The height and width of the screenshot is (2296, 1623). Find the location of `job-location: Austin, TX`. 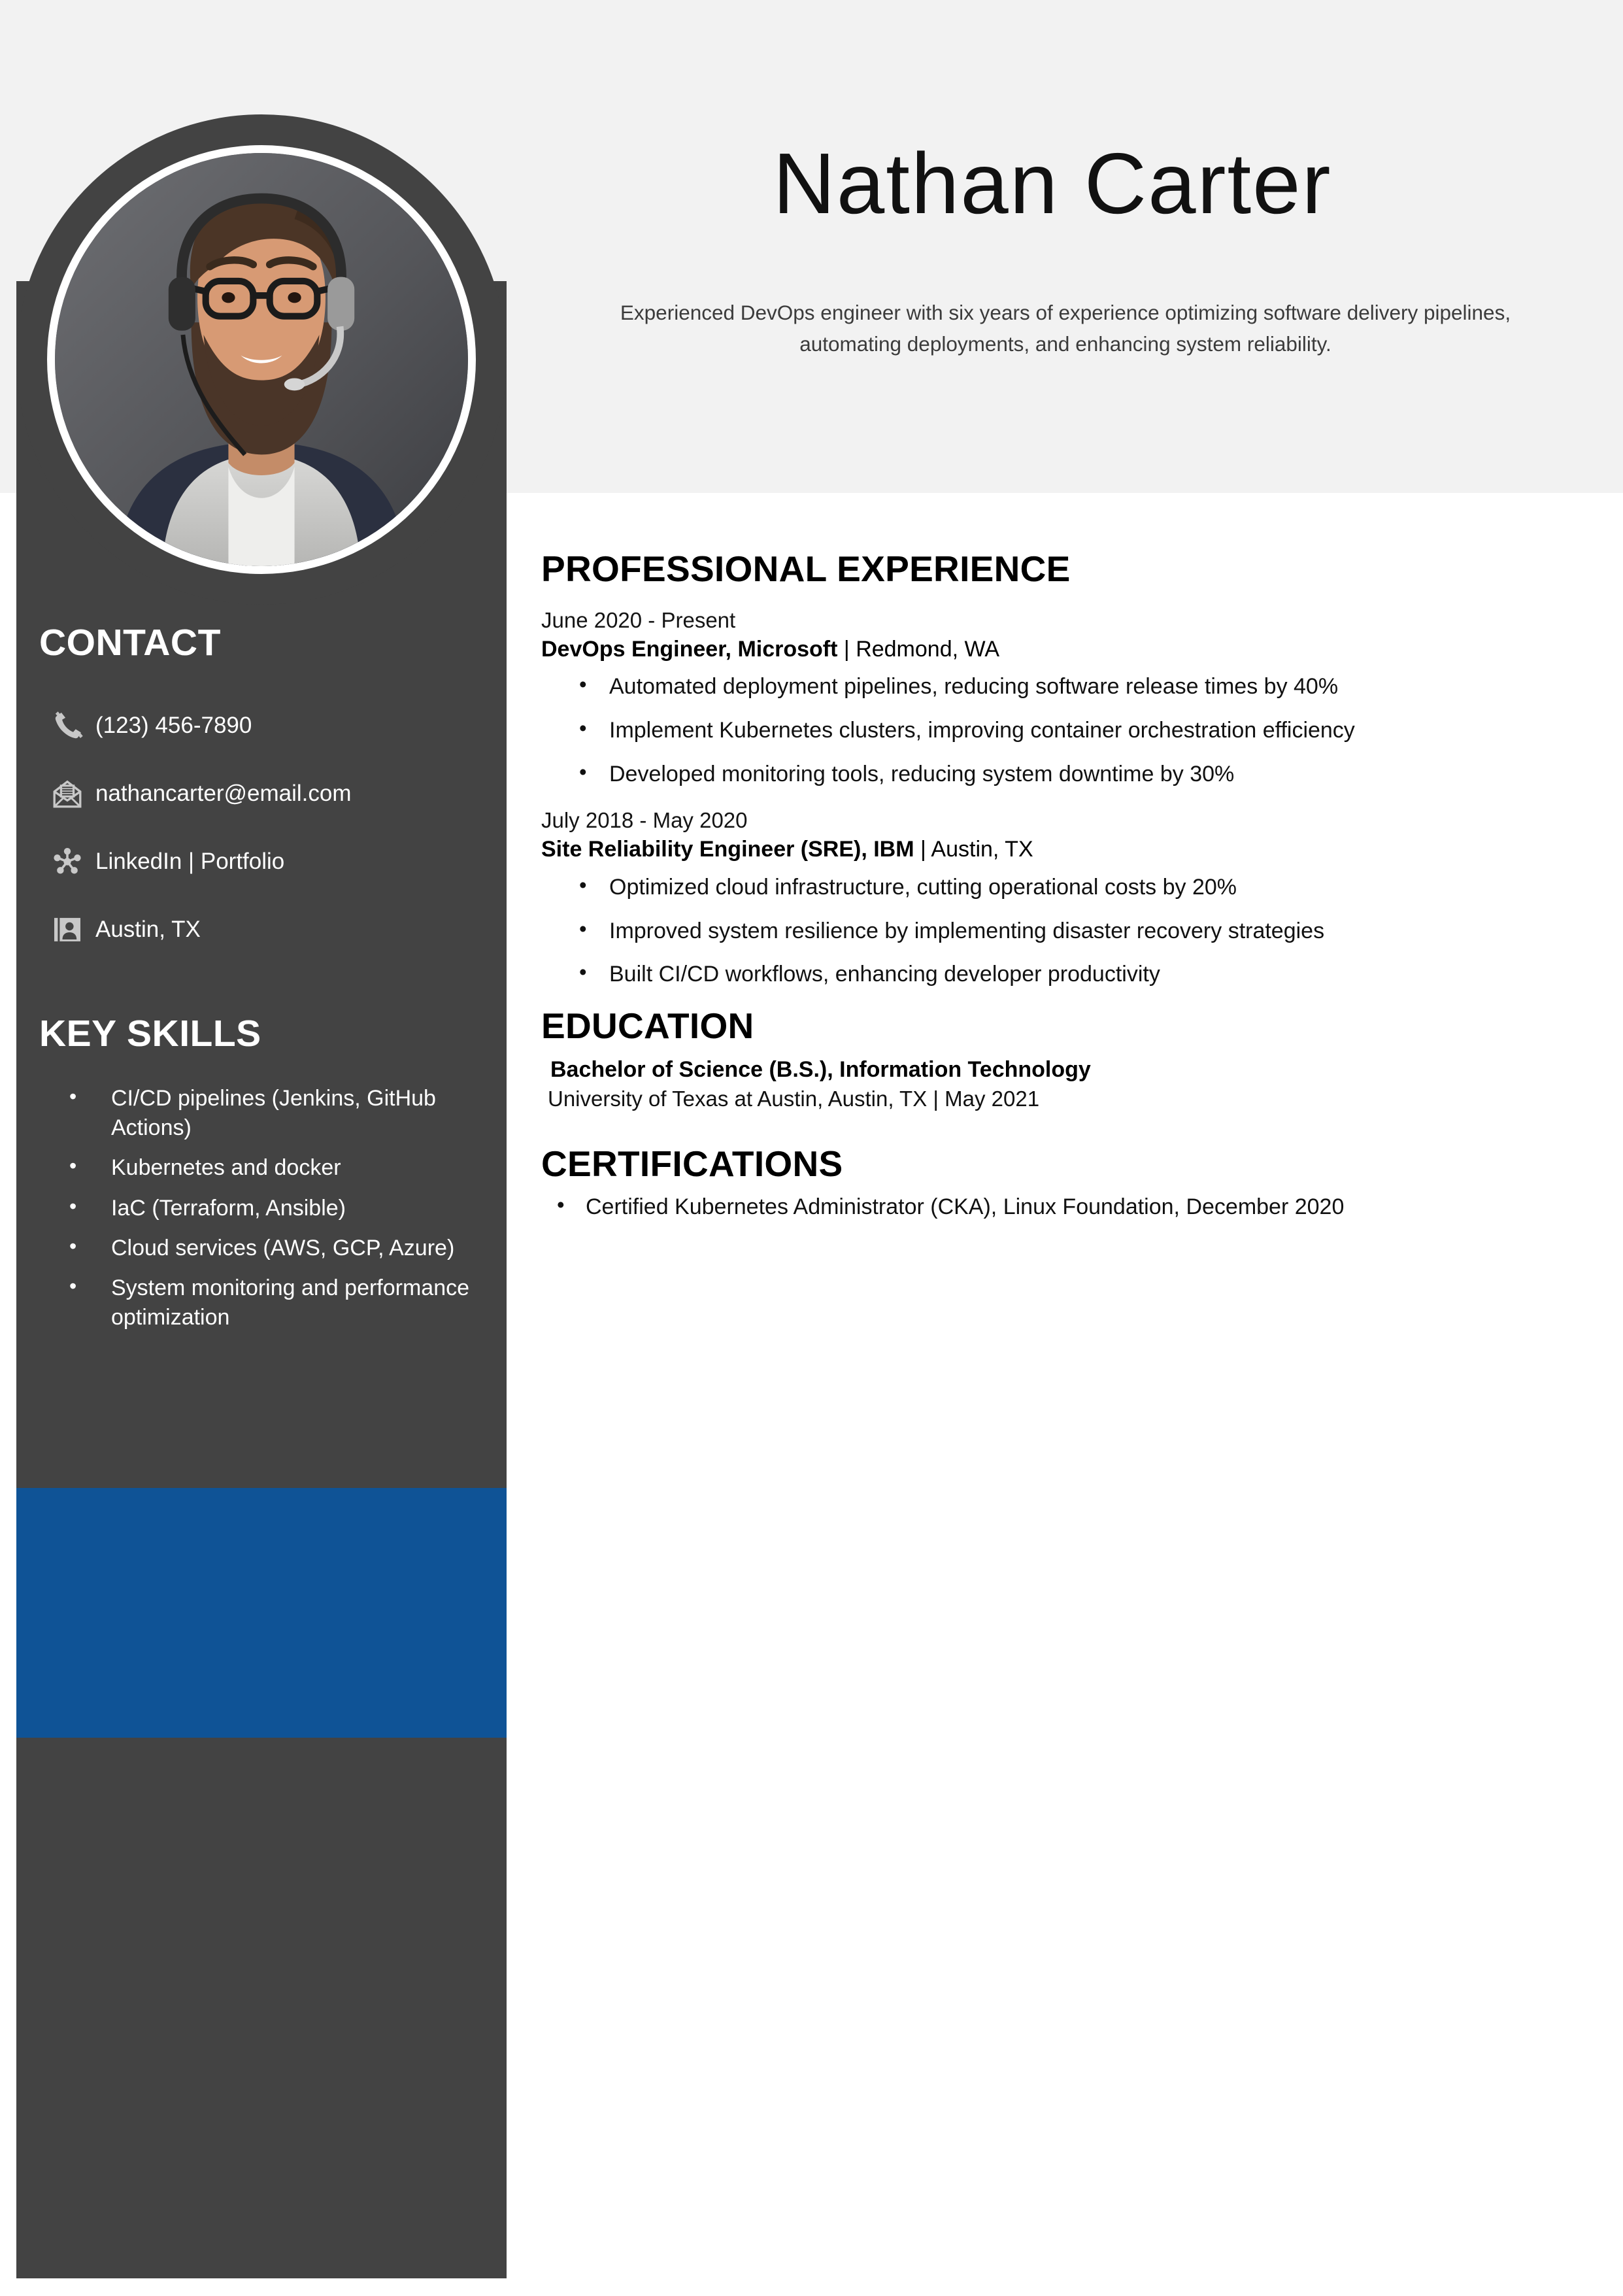

job-location: Austin, TX is located at coordinates (982, 850).